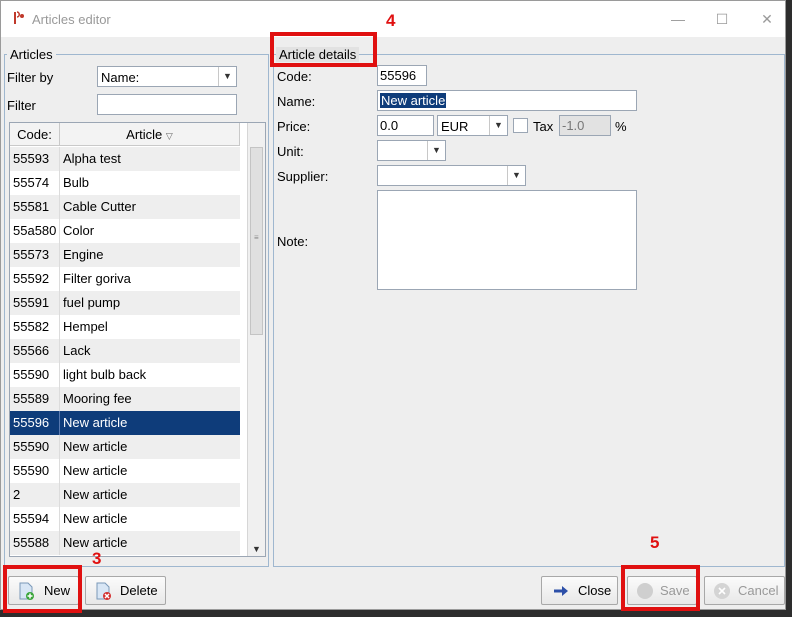 Image resolution: width=792 pixels, height=617 pixels. What do you see at coordinates (294, 76) in the screenshot?
I see `code-label: Code:` at bounding box center [294, 76].